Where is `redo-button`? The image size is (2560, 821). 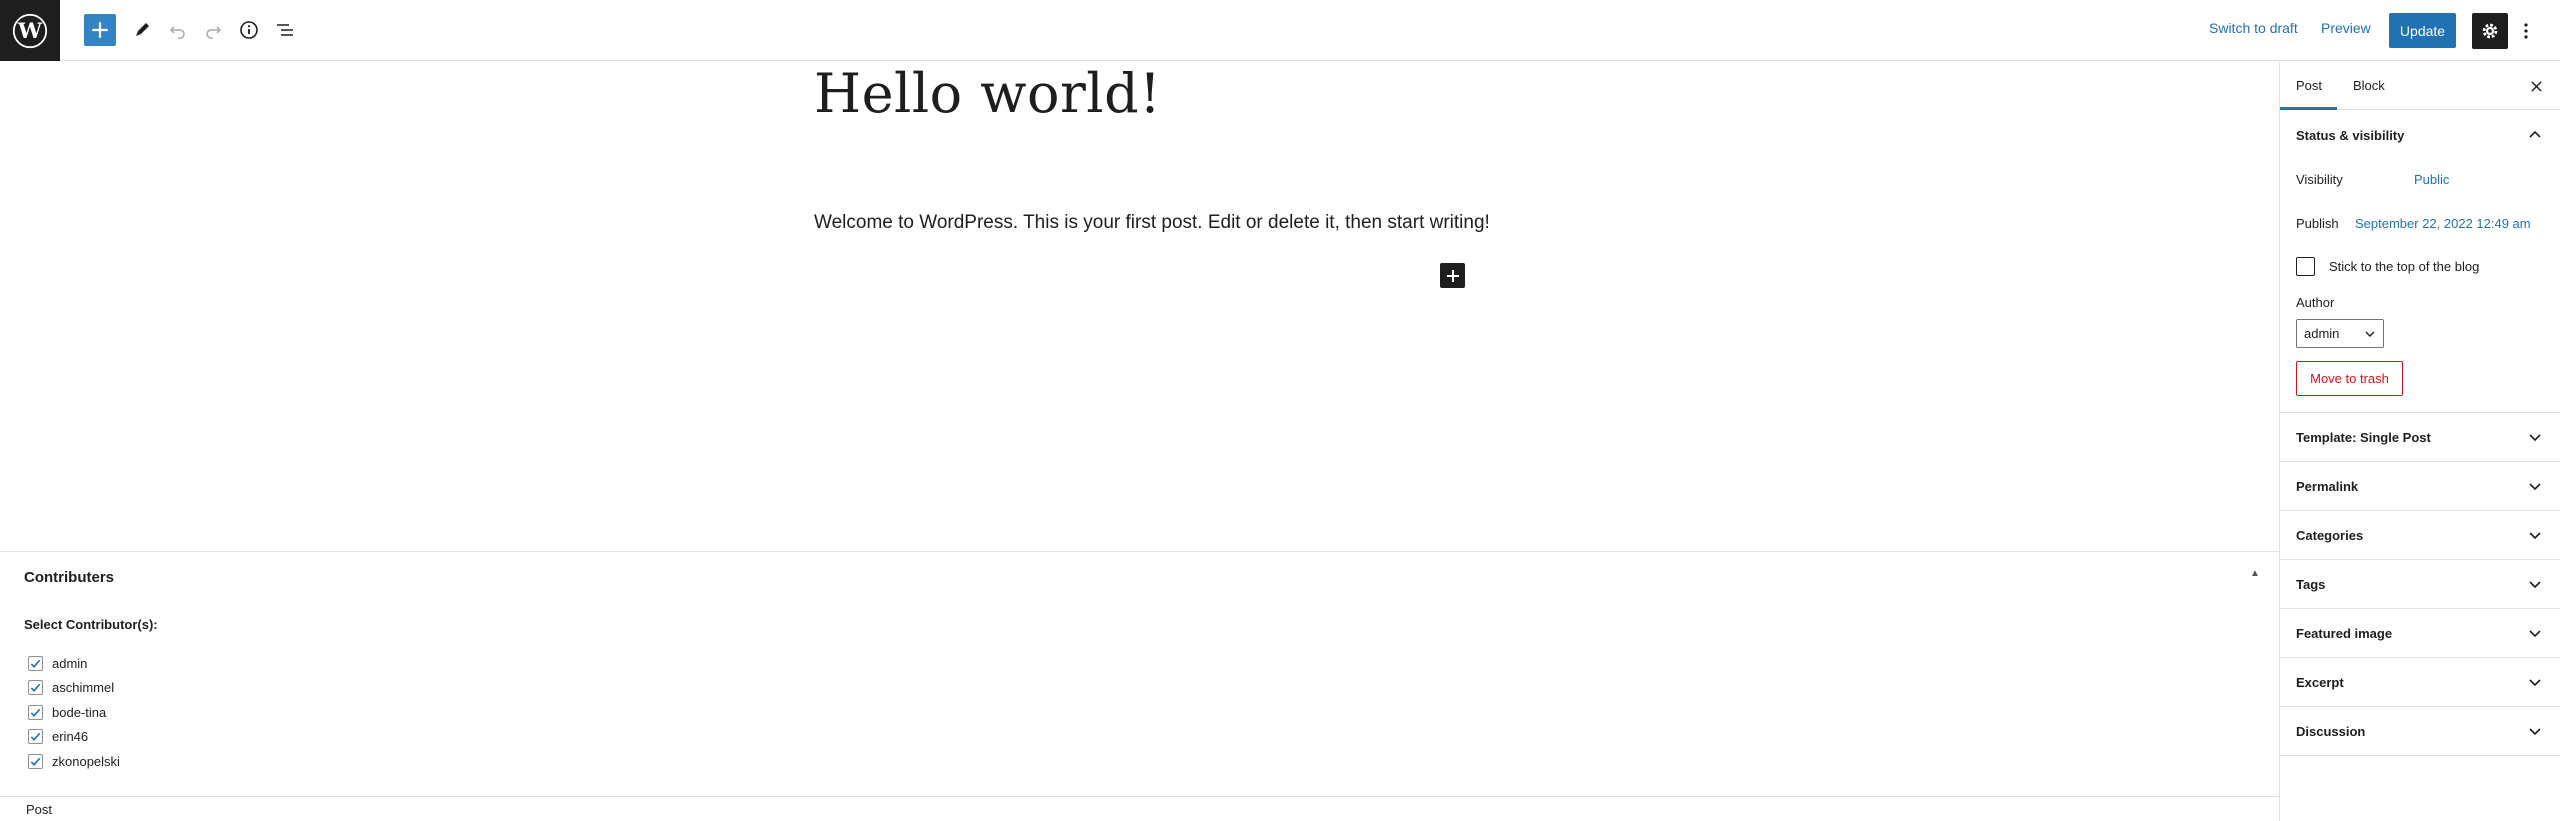 redo-button is located at coordinates (213, 30).